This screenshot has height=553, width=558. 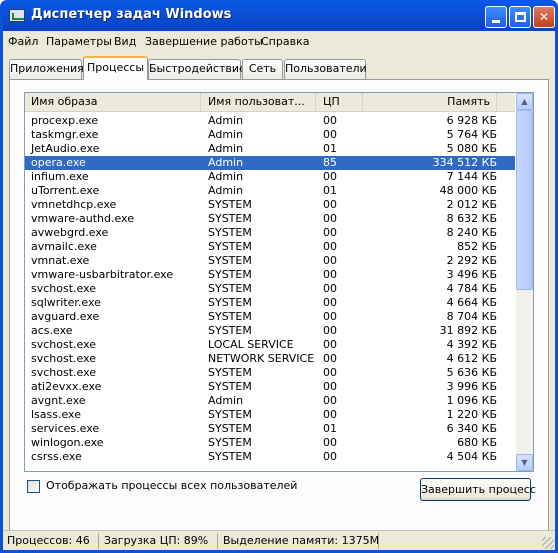 What do you see at coordinates (33, 486) in the screenshot?
I see `show-all-users-checkbox` at bounding box center [33, 486].